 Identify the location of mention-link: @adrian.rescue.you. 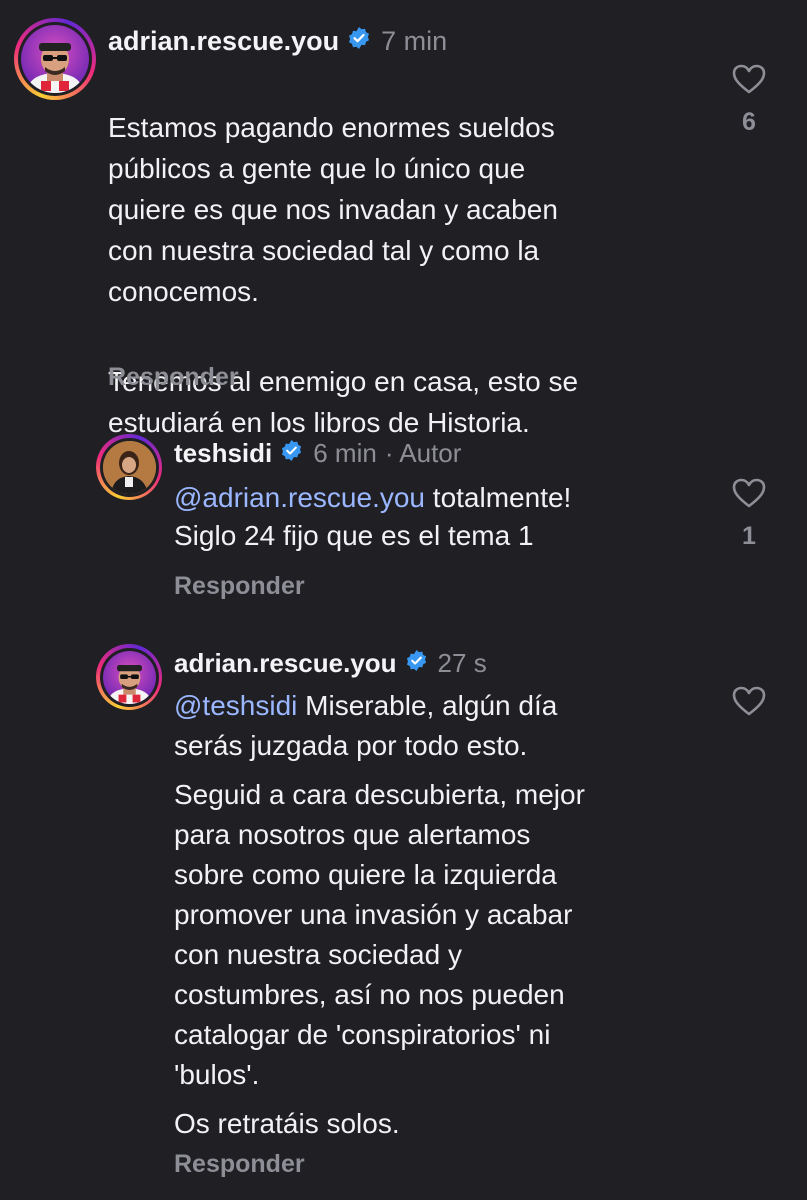
(299, 497).